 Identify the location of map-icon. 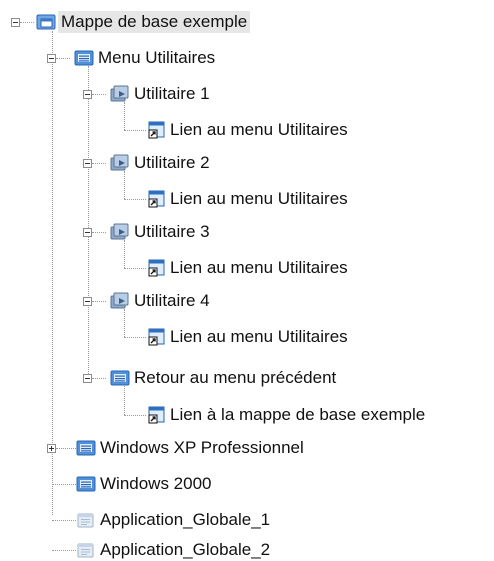
(46, 22).